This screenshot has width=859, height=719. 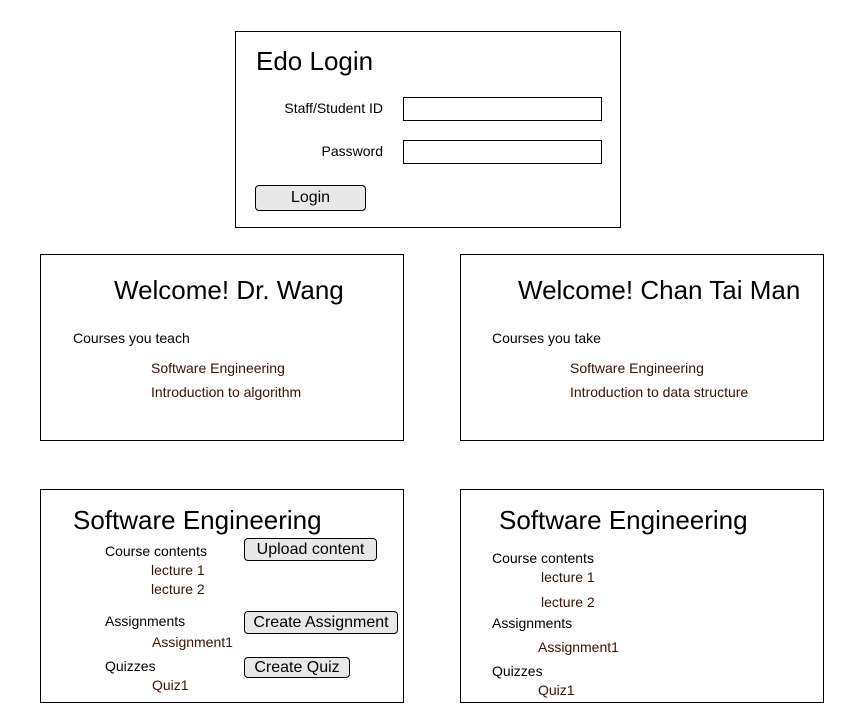 What do you see at coordinates (546, 338) in the screenshot?
I see `courses-take-label: Courses you take` at bounding box center [546, 338].